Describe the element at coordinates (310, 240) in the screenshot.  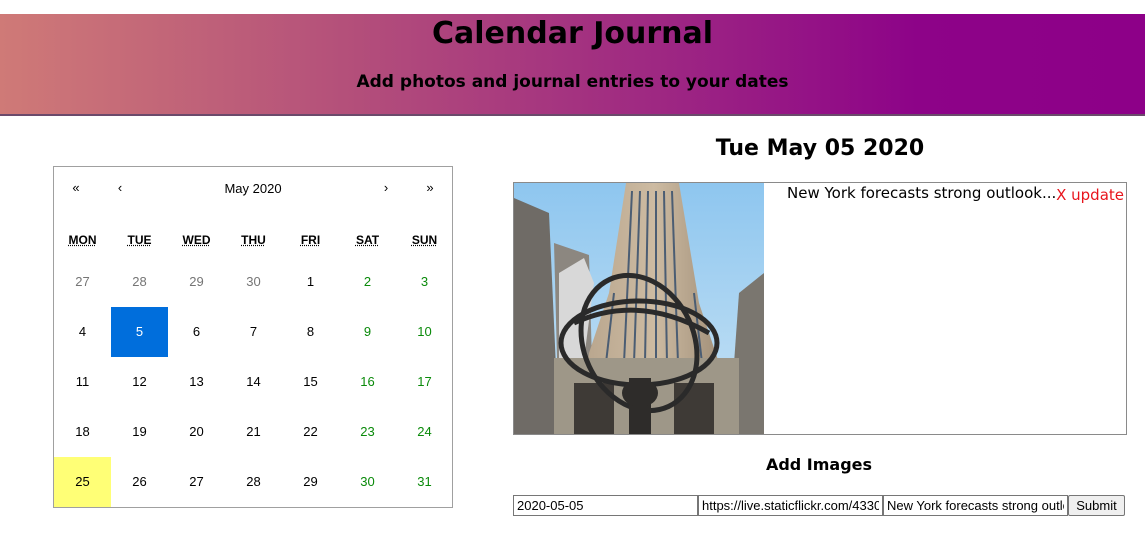
I see `weekday-label: FRI` at that location.